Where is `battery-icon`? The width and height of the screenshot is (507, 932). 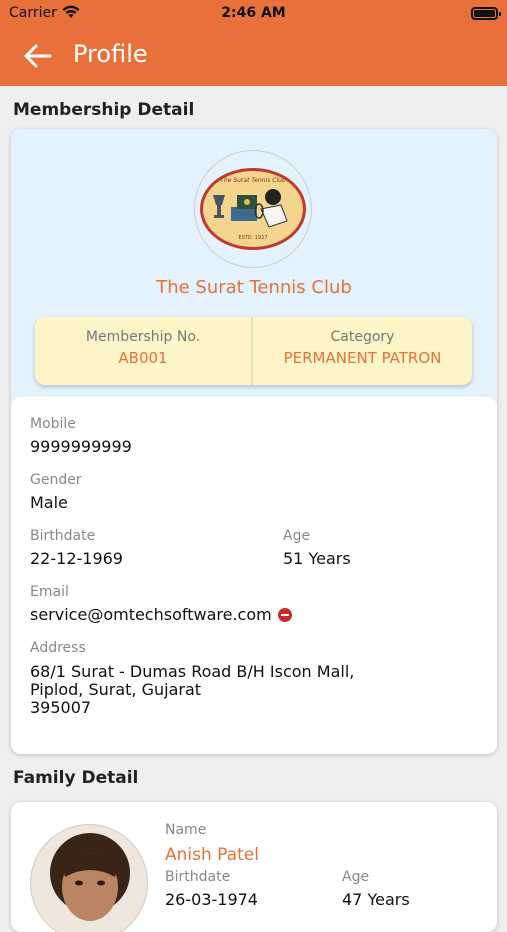
battery-icon is located at coordinates (486, 13).